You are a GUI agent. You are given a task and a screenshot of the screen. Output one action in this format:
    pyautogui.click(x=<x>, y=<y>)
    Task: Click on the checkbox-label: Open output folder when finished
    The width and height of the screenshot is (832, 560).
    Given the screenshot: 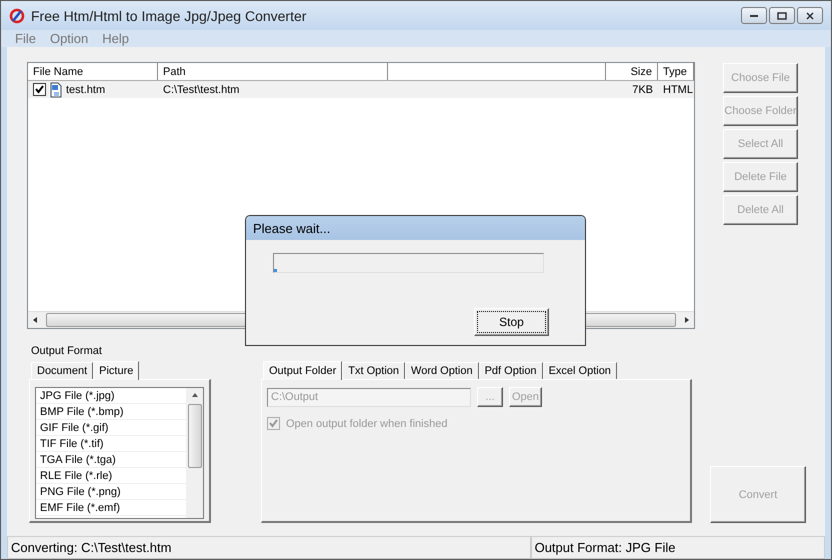 What is the action you would take?
    pyautogui.click(x=367, y=424)
    